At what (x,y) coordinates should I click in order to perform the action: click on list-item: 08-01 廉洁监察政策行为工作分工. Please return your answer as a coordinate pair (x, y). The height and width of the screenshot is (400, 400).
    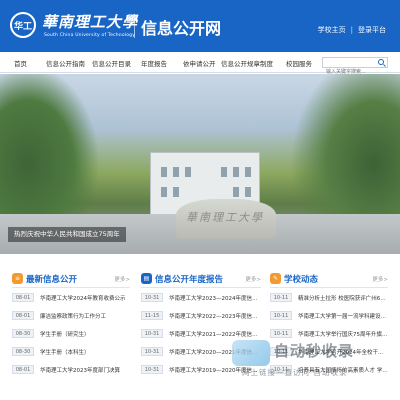
    Looking at the image, I should click on (71, 315).